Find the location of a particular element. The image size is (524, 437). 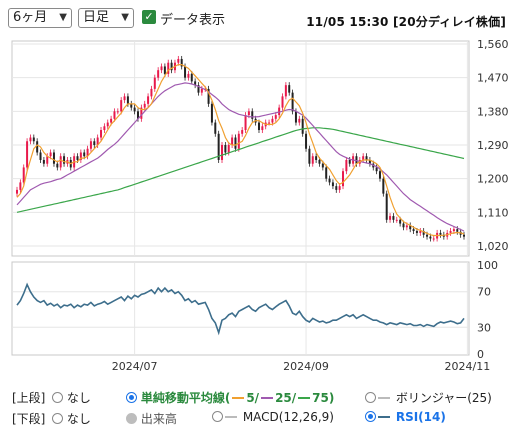

upper-none-label: なし is located at coordinates (78, 398).